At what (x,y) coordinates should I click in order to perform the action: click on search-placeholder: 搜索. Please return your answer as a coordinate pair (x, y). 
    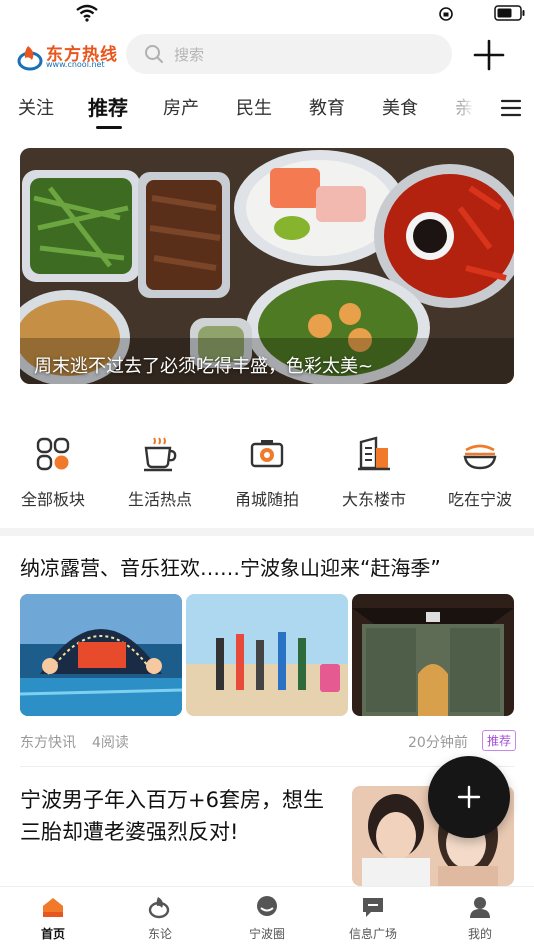
    Looking at the image, I should click on (189, 55).